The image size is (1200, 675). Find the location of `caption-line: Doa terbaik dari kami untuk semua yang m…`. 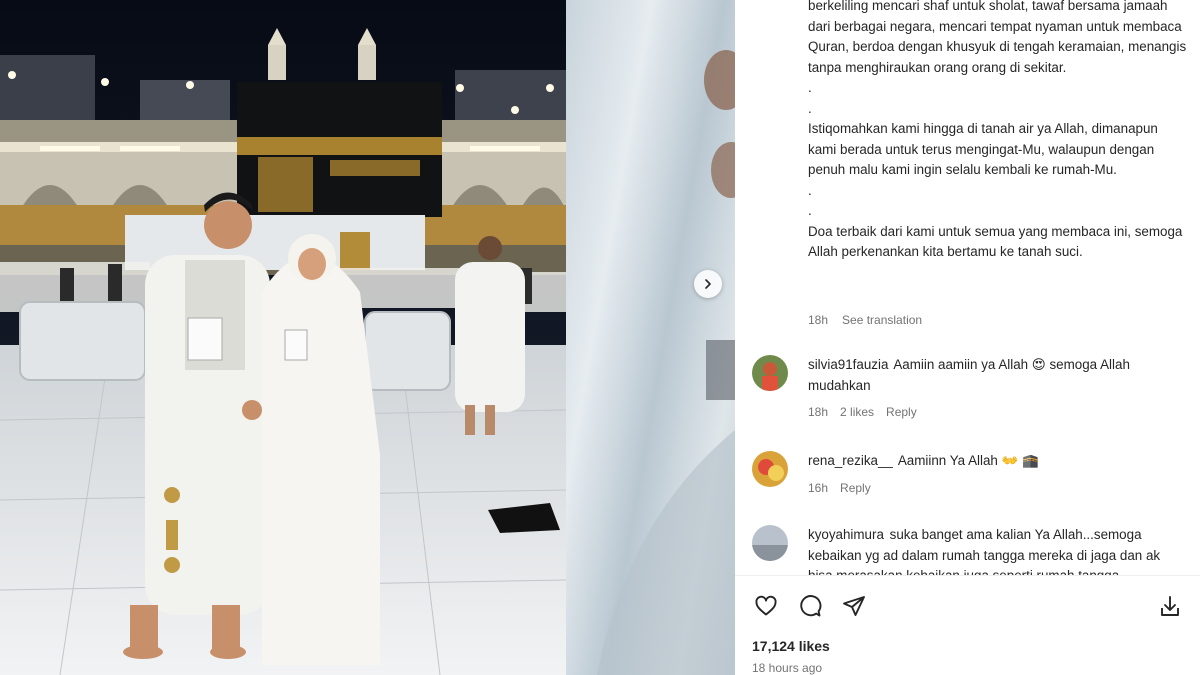

caption-line: Doa terbaik dari kami untuk semua yang m… is located at coordinates (995, 241).